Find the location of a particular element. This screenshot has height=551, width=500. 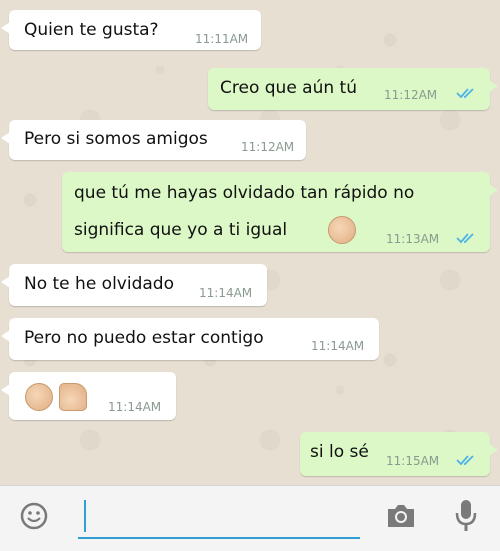

message-bubble-incoming: No te he olvidado 11:14AM is located at coordinates (134, 285).